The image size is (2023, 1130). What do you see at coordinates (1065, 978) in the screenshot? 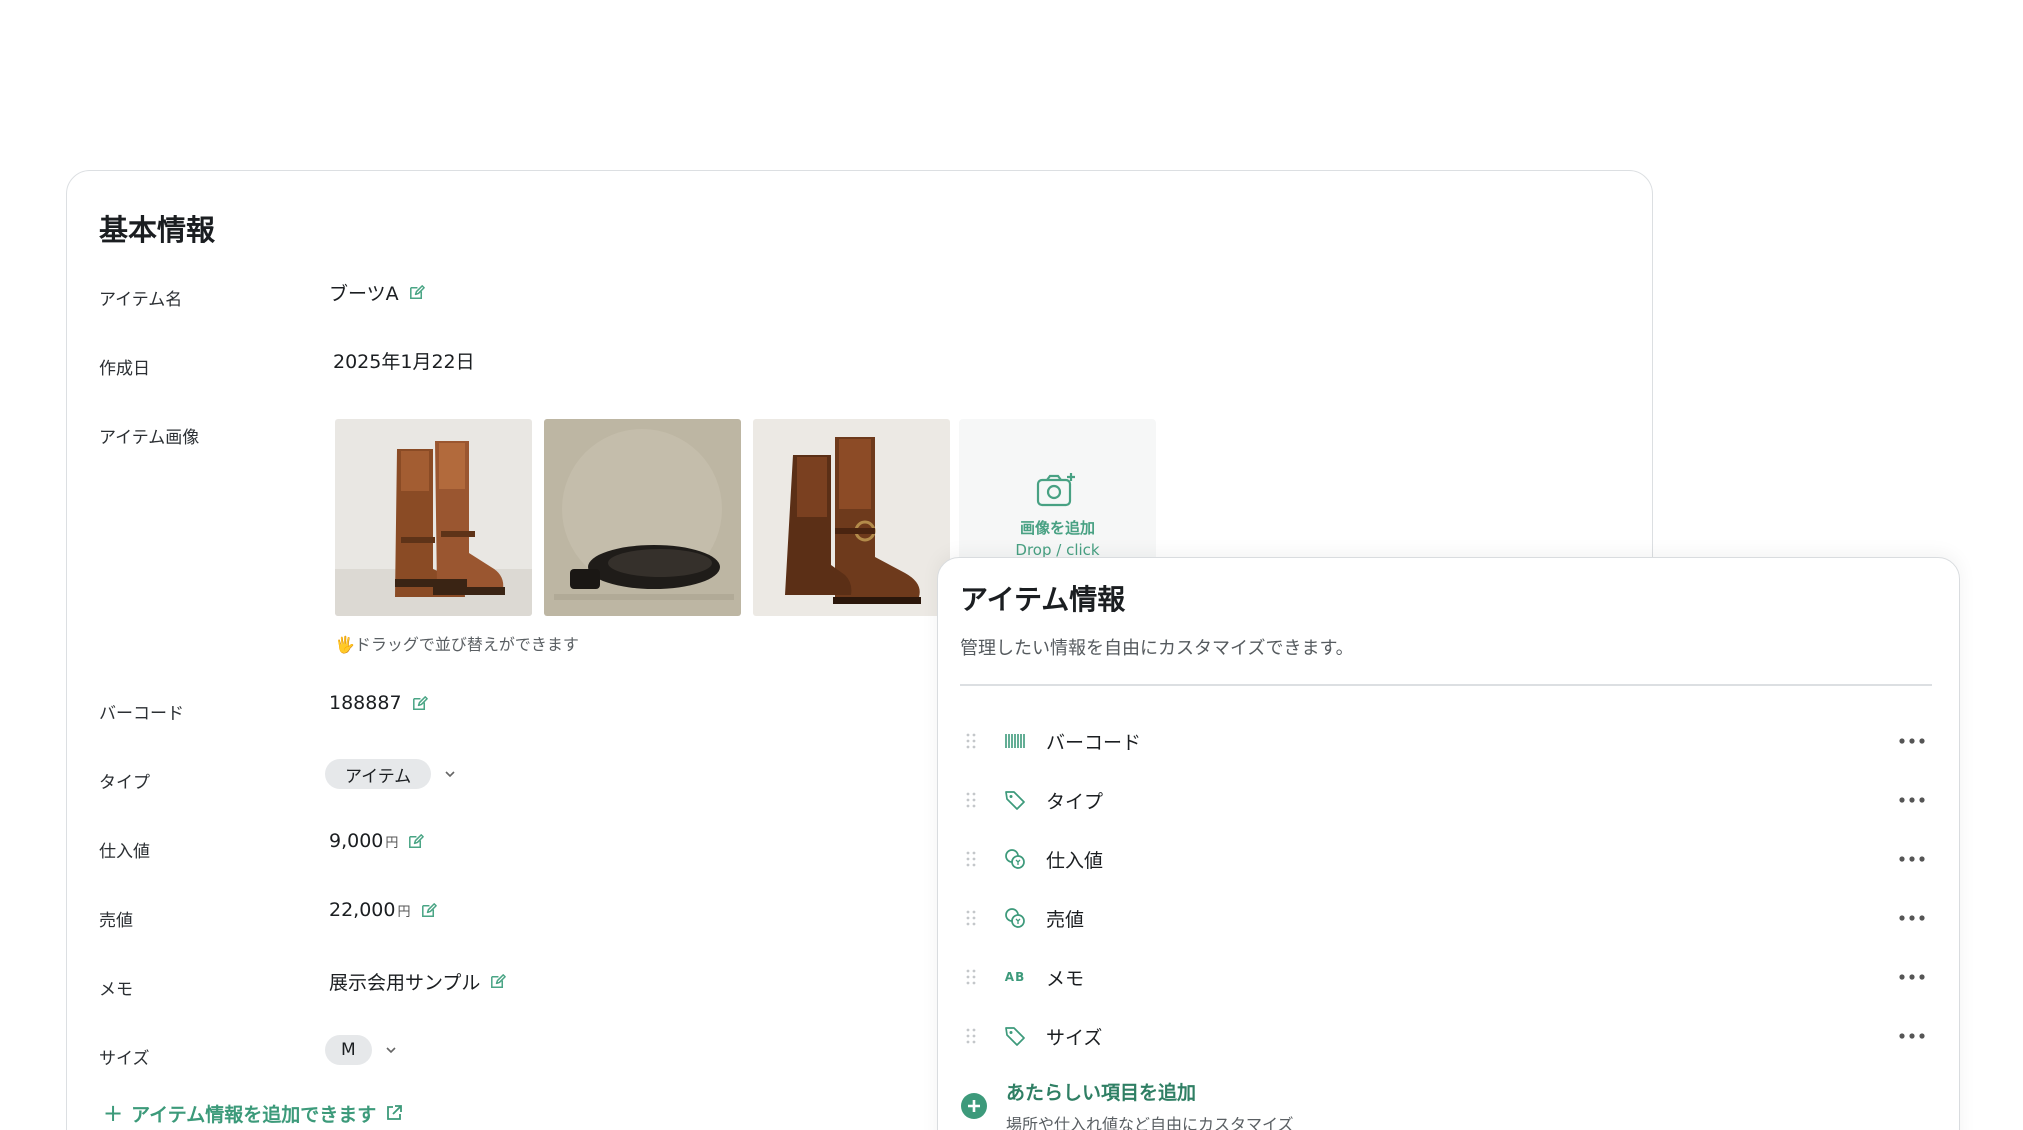
I see `field-label: メモ` at bounding box center [1065, 978].